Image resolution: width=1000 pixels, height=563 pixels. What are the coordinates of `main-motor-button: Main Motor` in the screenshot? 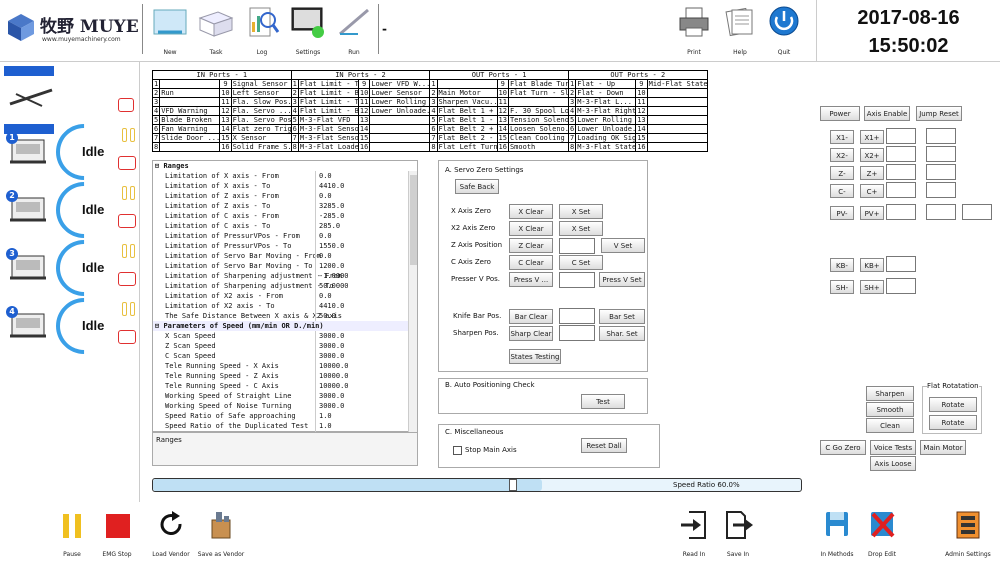 It's located at (943, 447).